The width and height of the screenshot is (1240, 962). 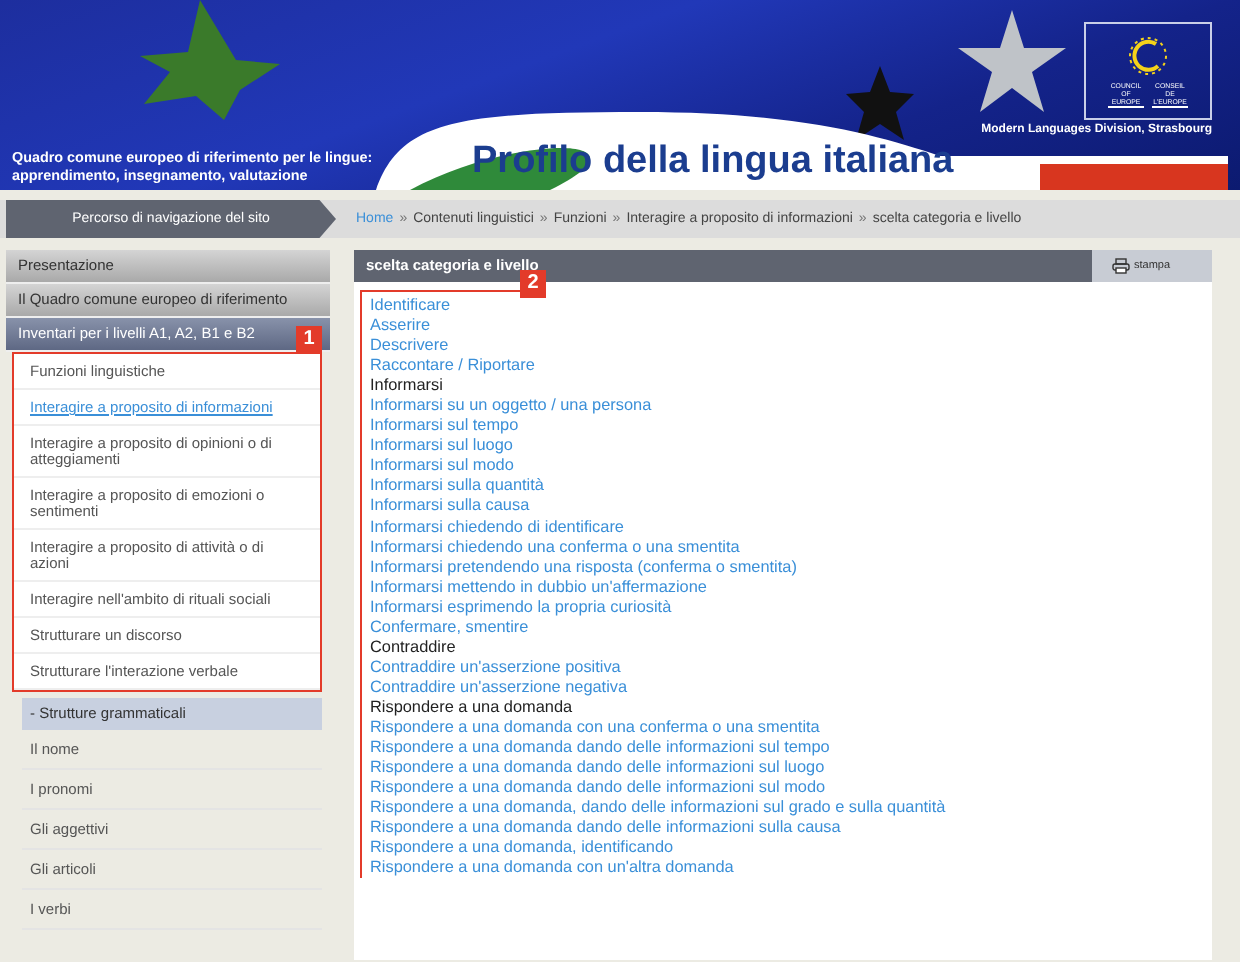 What do you see at coordinates (658, 828) in the screenshot?
I see `category-link: Rispondere a una domanda dando delle informazioni sulla causa` at bounding box center [658, 828].